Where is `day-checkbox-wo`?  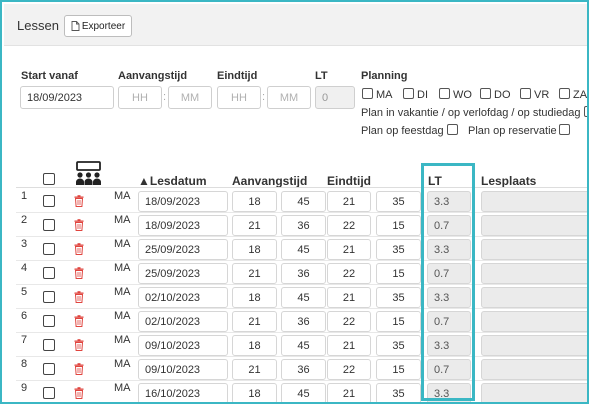
day-checkbox-wo is located at coordinates (444, 93).